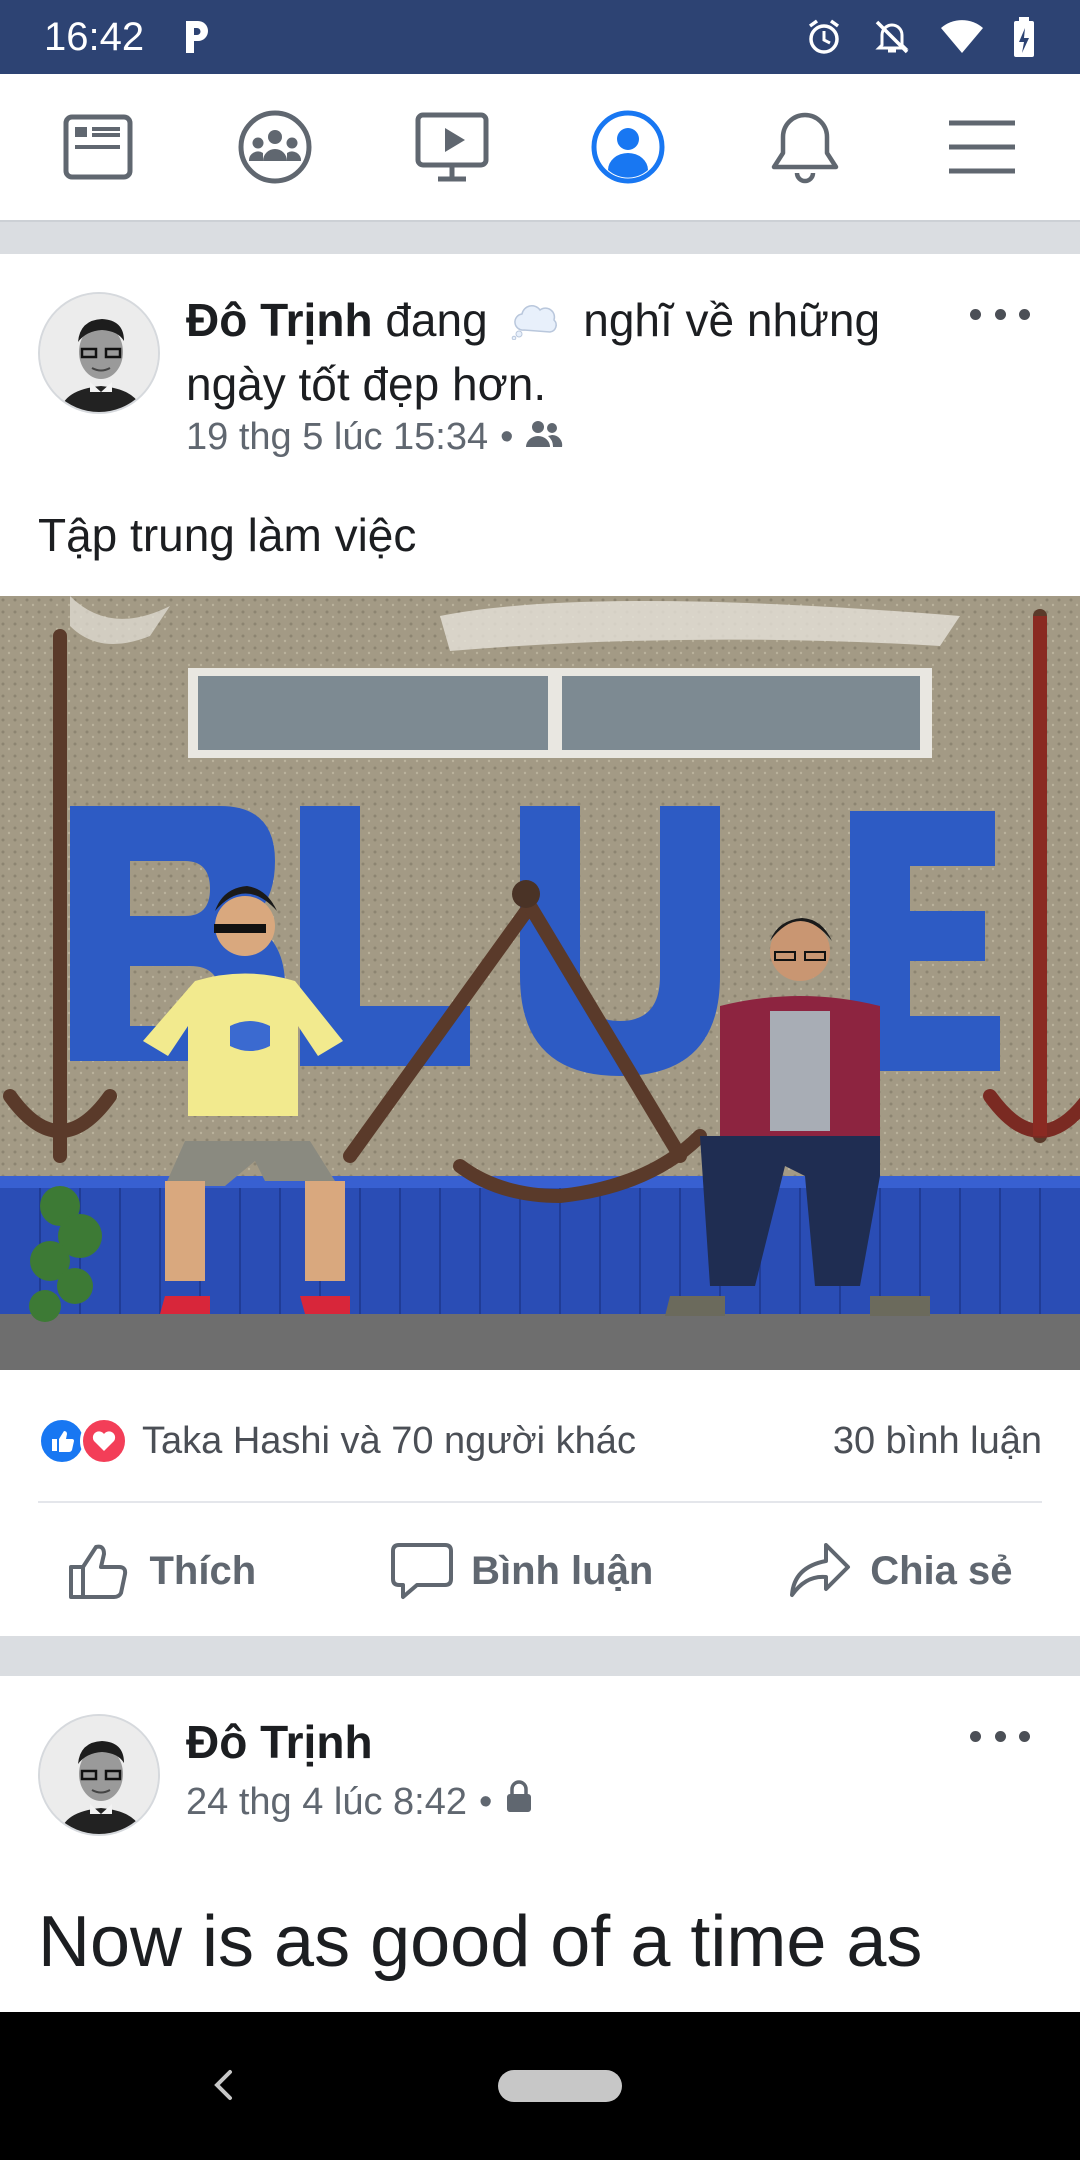  What do you see at coordinates (422, 1571) in the screenshot?
I see `comment-icon` at bounding box center [422, 1571].